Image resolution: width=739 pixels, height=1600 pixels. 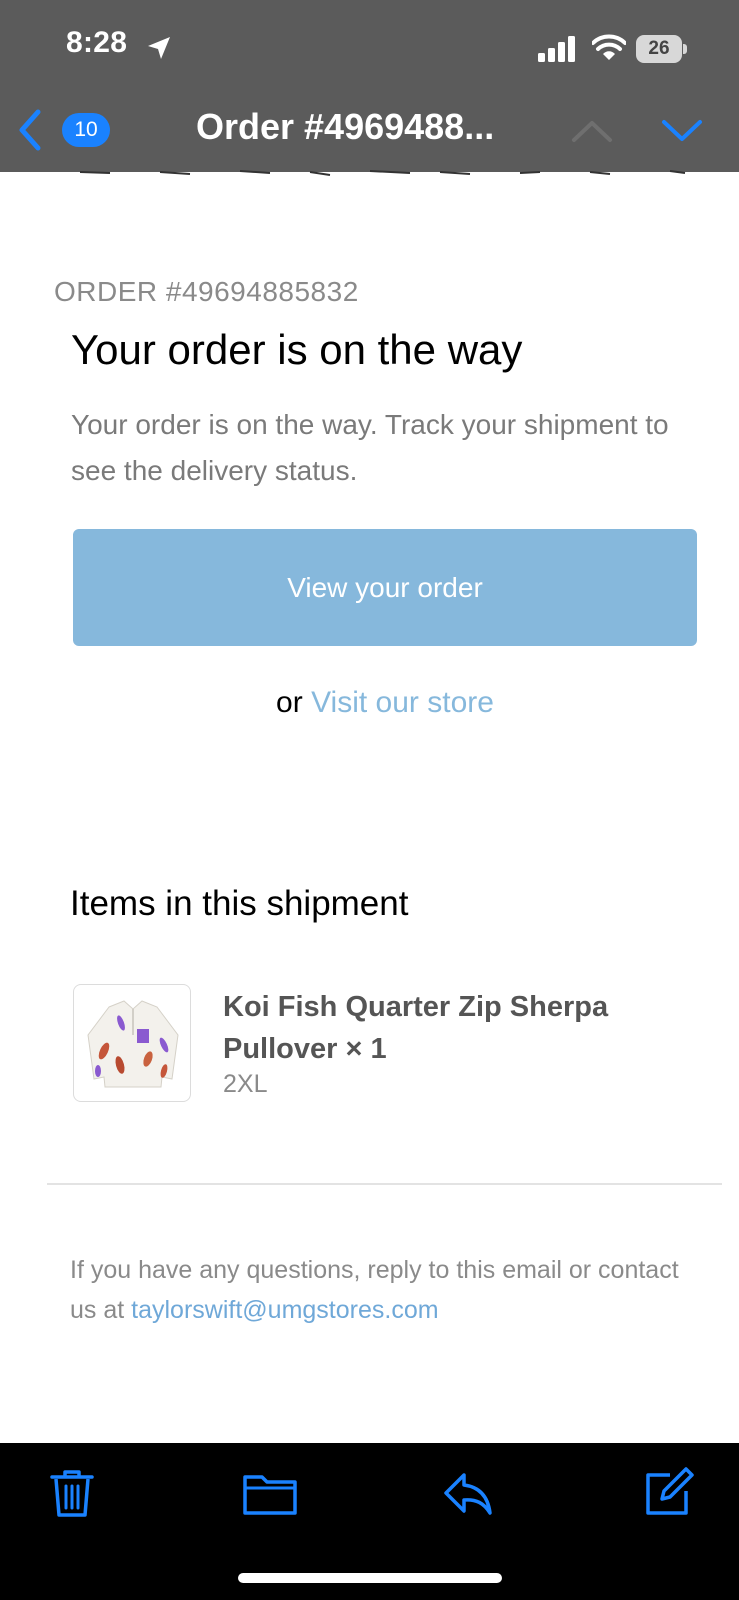 What do you see at coordinates (97, 42) in the screenshot?
I see `status-time: 8:28` at bounding box center [97, 42].